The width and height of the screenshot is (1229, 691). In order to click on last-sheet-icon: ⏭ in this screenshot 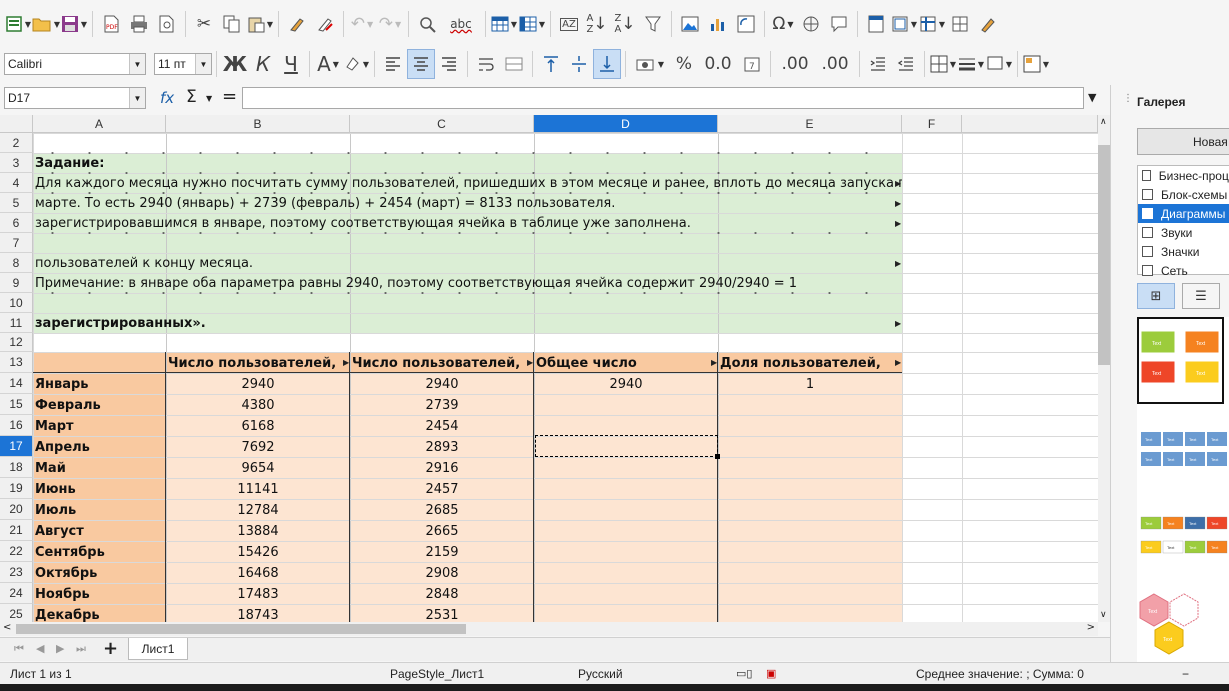, I will do `click(81, 649)`.